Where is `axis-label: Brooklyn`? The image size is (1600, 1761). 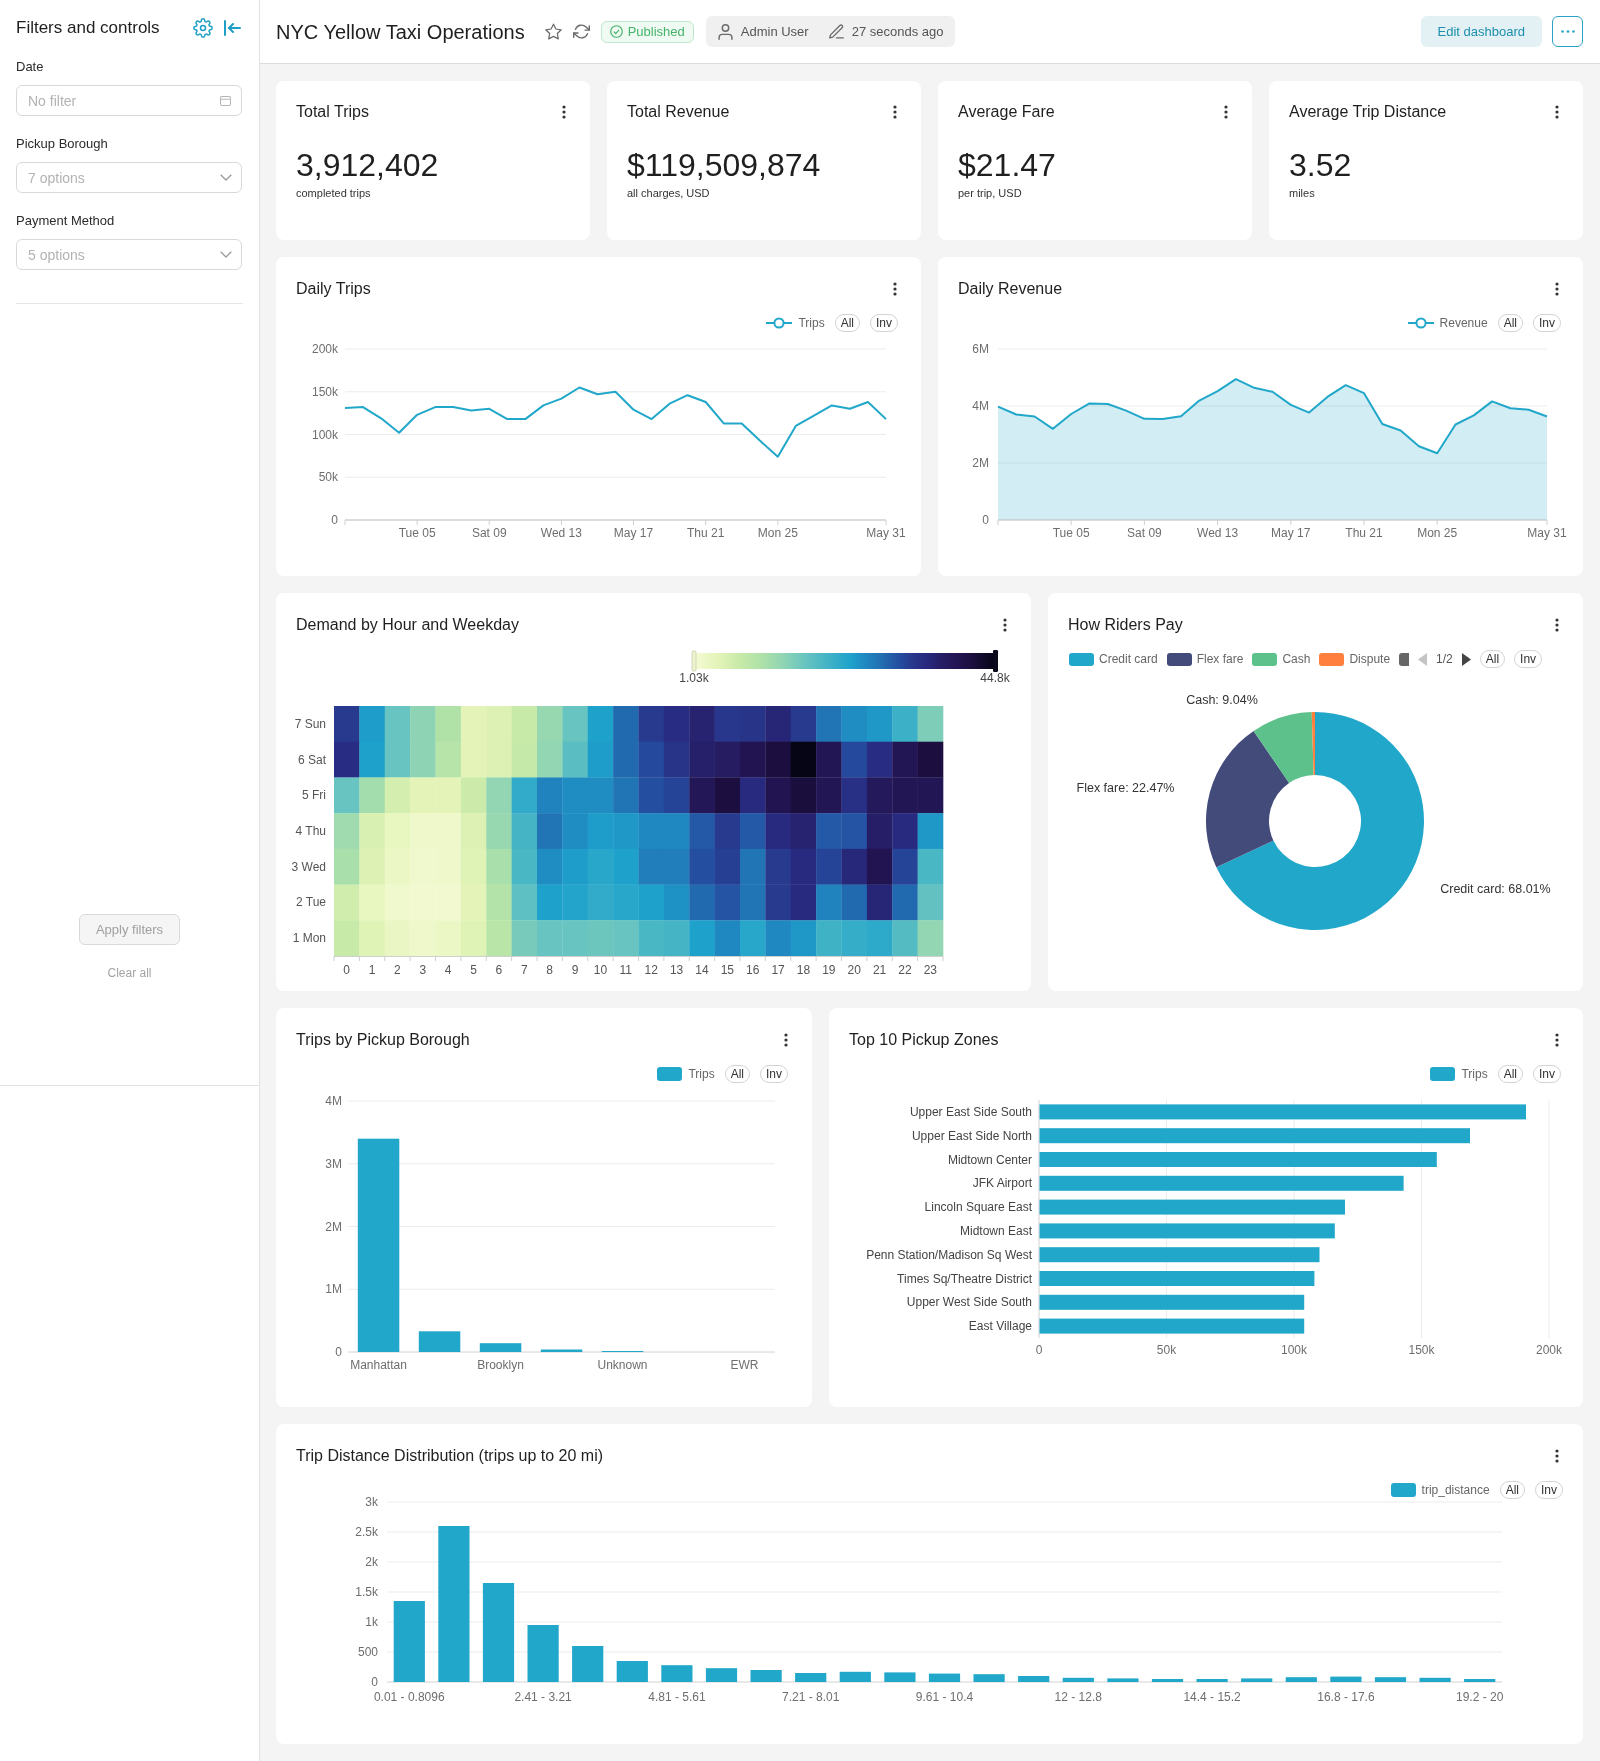
axis-label: Brooklyn is located at coordinates (500, 1365).